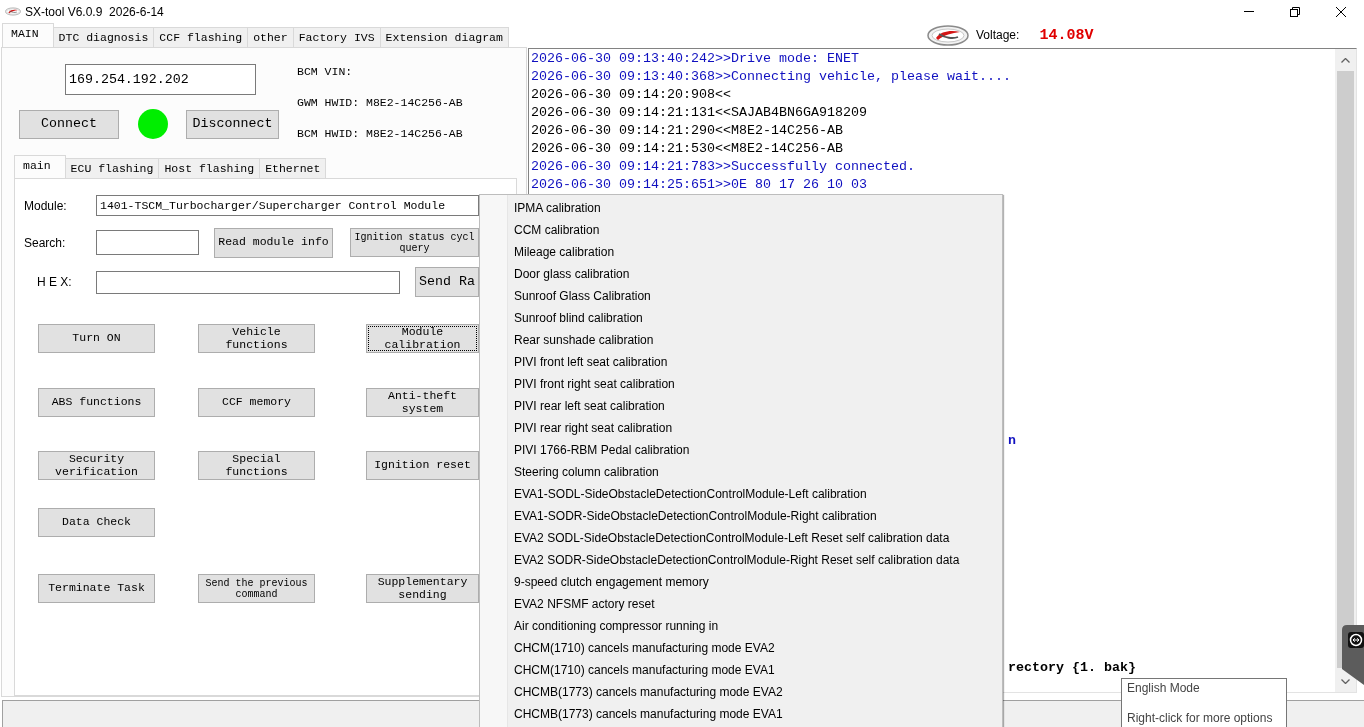 The image size is (1364, 727). Describe the element at coordinates (741, 582) in the screenshot. I see `menu-item: 9-speed clutch engagement memory` at that location.